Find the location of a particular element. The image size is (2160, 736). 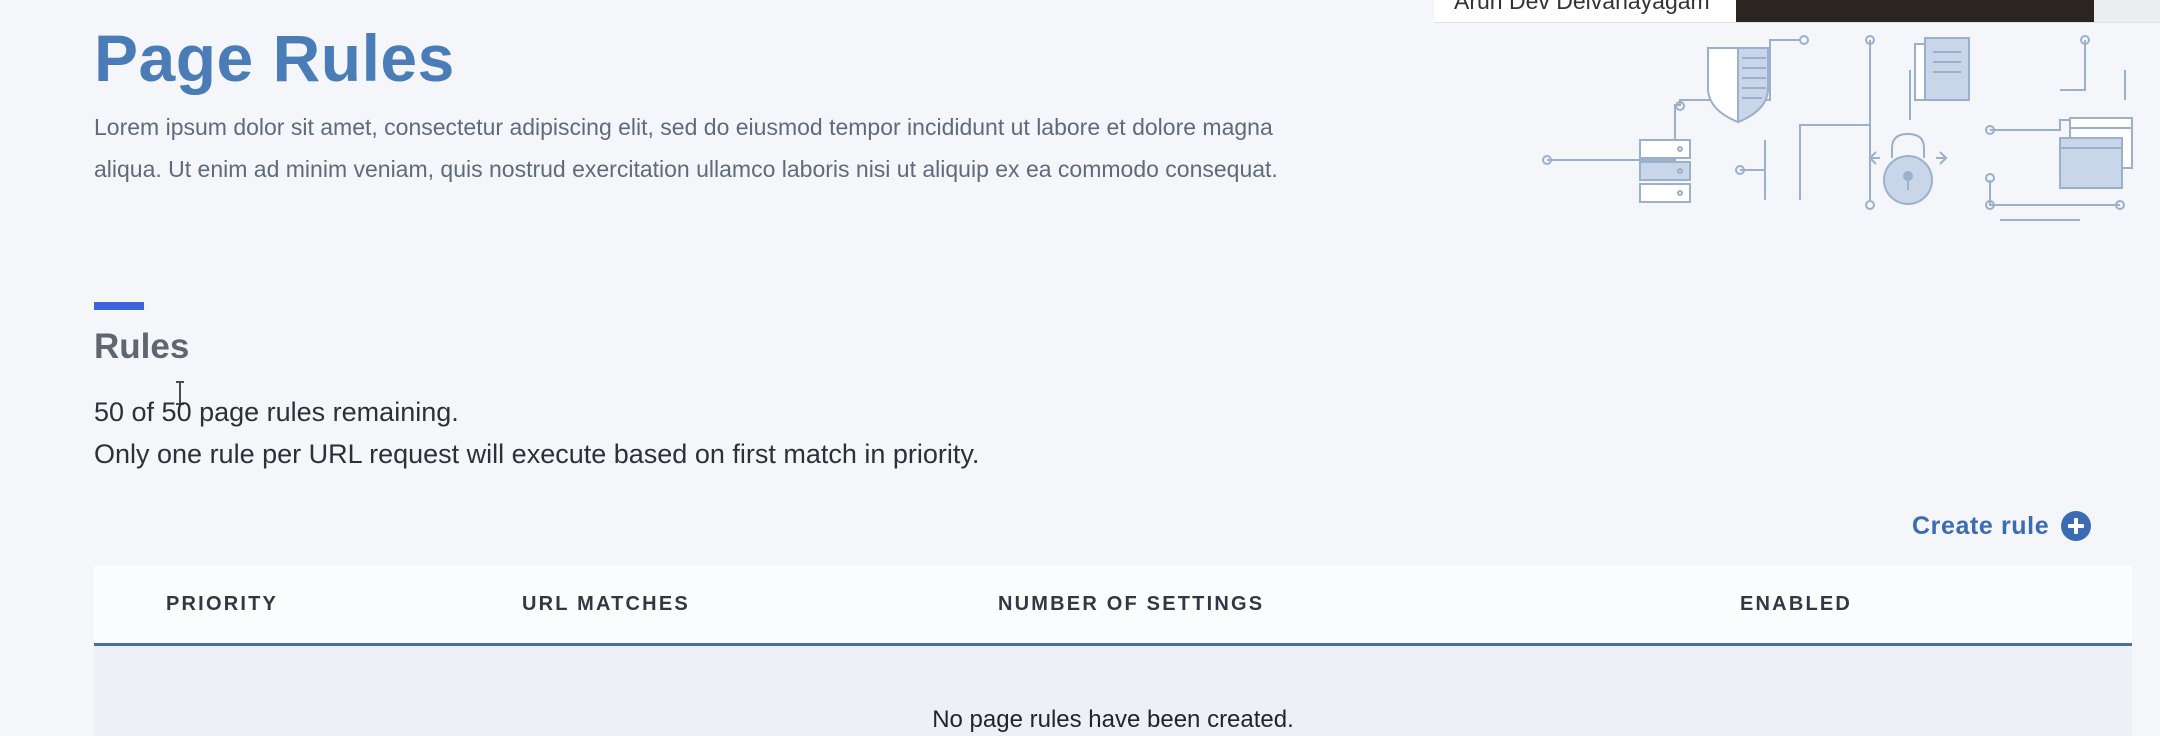

rules-remaining-text: 50 of 50 page rules remaining. is located at coordinates (276, 412).